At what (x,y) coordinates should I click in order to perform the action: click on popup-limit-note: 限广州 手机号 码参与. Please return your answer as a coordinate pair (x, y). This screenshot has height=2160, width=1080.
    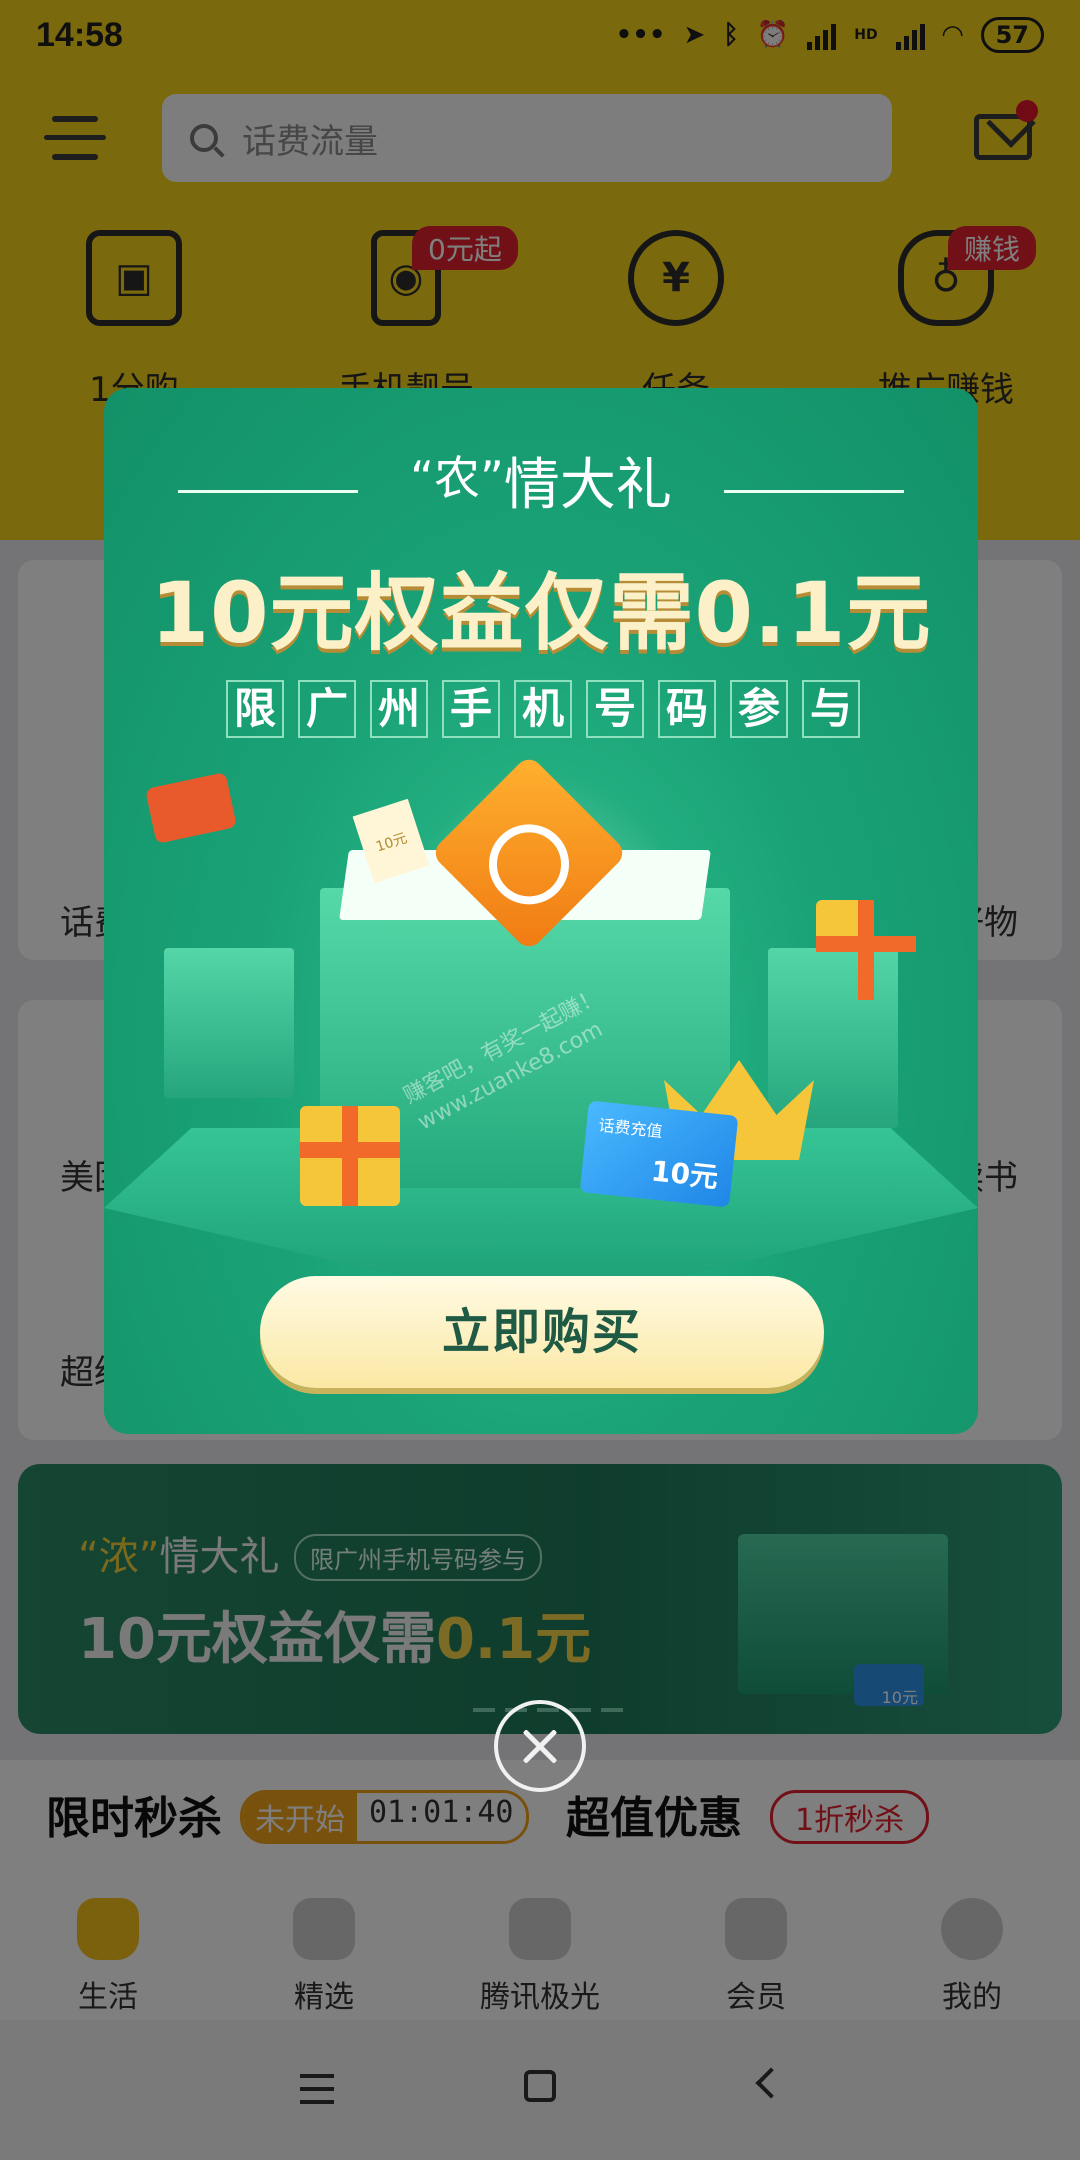
    Looking at the image, I should click on (543, 709).